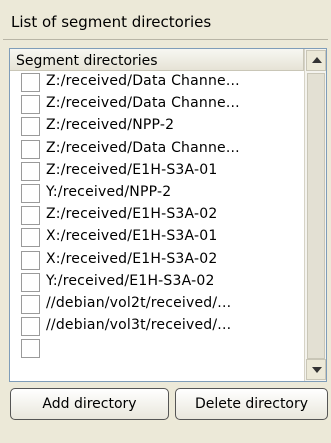  I want to click on list-item: X:/received/E1H-S3A-01, so click(157, 237).